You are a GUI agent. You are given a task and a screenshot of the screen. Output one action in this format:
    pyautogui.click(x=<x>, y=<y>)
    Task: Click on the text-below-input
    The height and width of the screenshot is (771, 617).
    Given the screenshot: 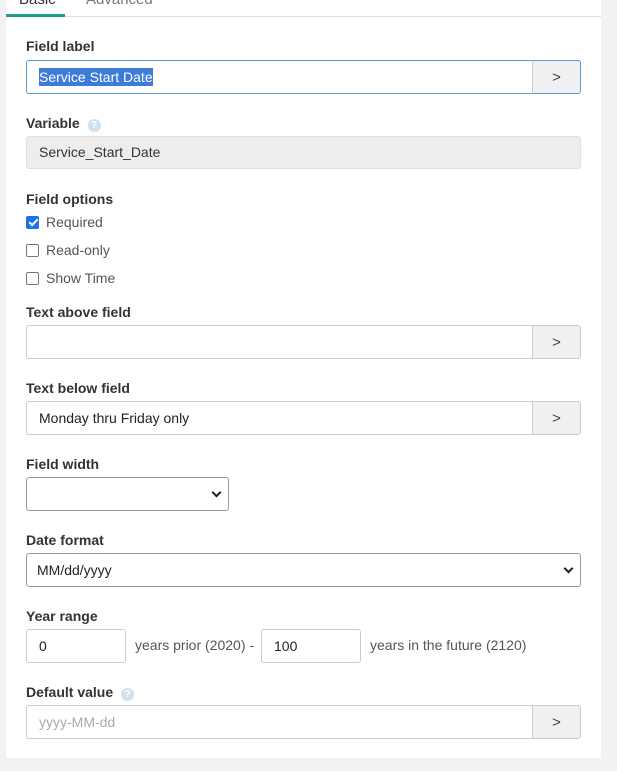 What is the action you would take?
    pyautogui.click(x=279, y=418)
    